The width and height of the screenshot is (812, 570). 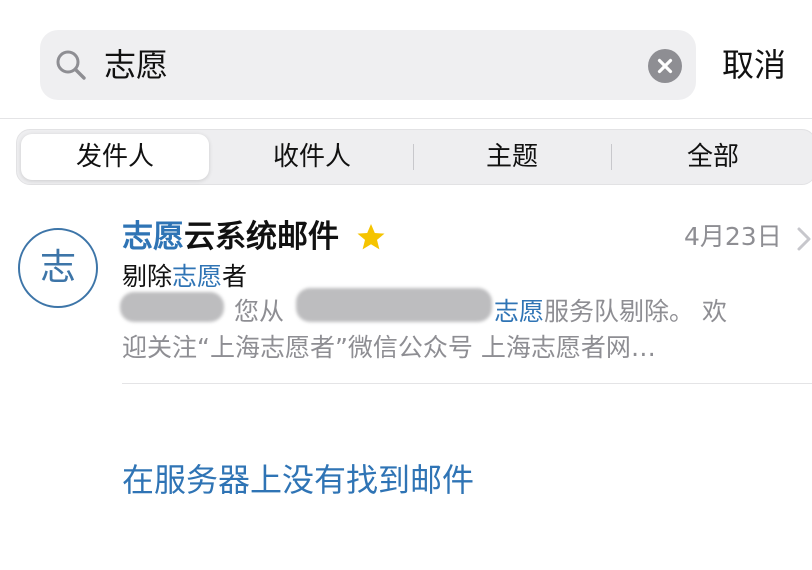 What do you see at coordinates (197, 276) in the screenshot?
I see `subject-highlight: 志愿` at bounding box center [197, 276].